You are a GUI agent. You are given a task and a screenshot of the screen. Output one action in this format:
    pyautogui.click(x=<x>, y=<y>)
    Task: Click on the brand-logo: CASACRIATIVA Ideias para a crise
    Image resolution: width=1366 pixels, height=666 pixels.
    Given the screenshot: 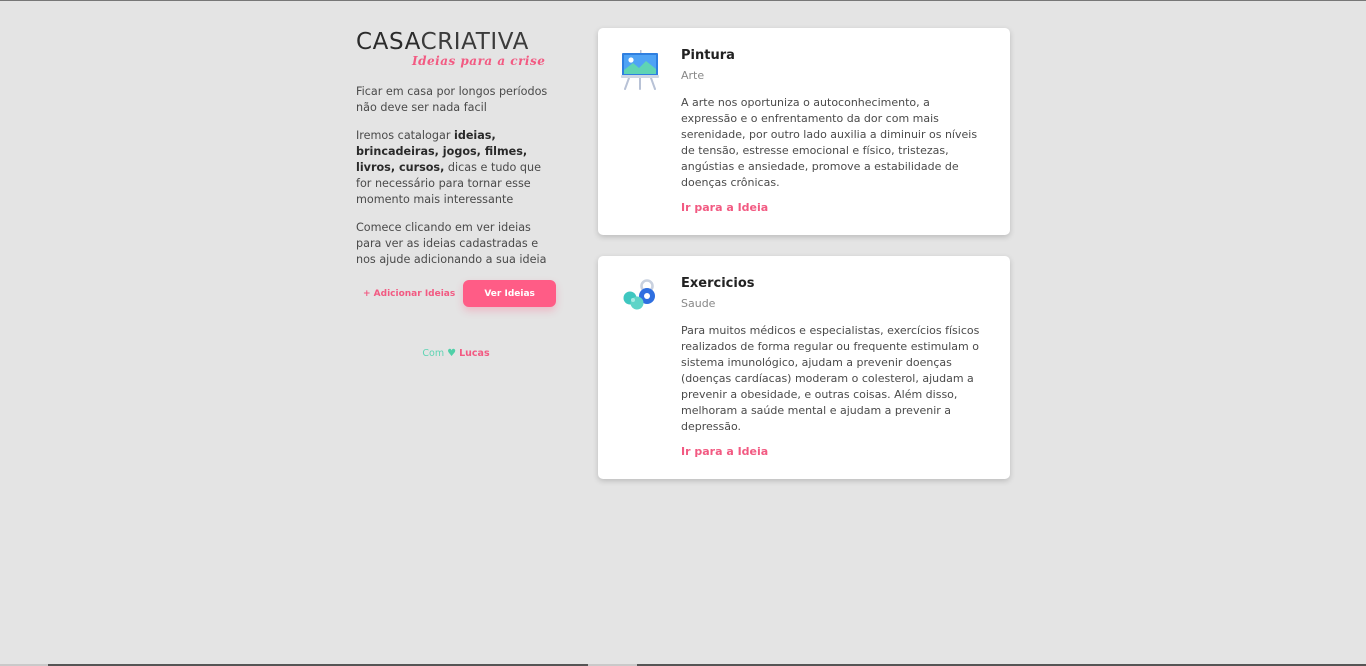 What is the action you would take?
    pyautogui.click(x=456, y=50)
    